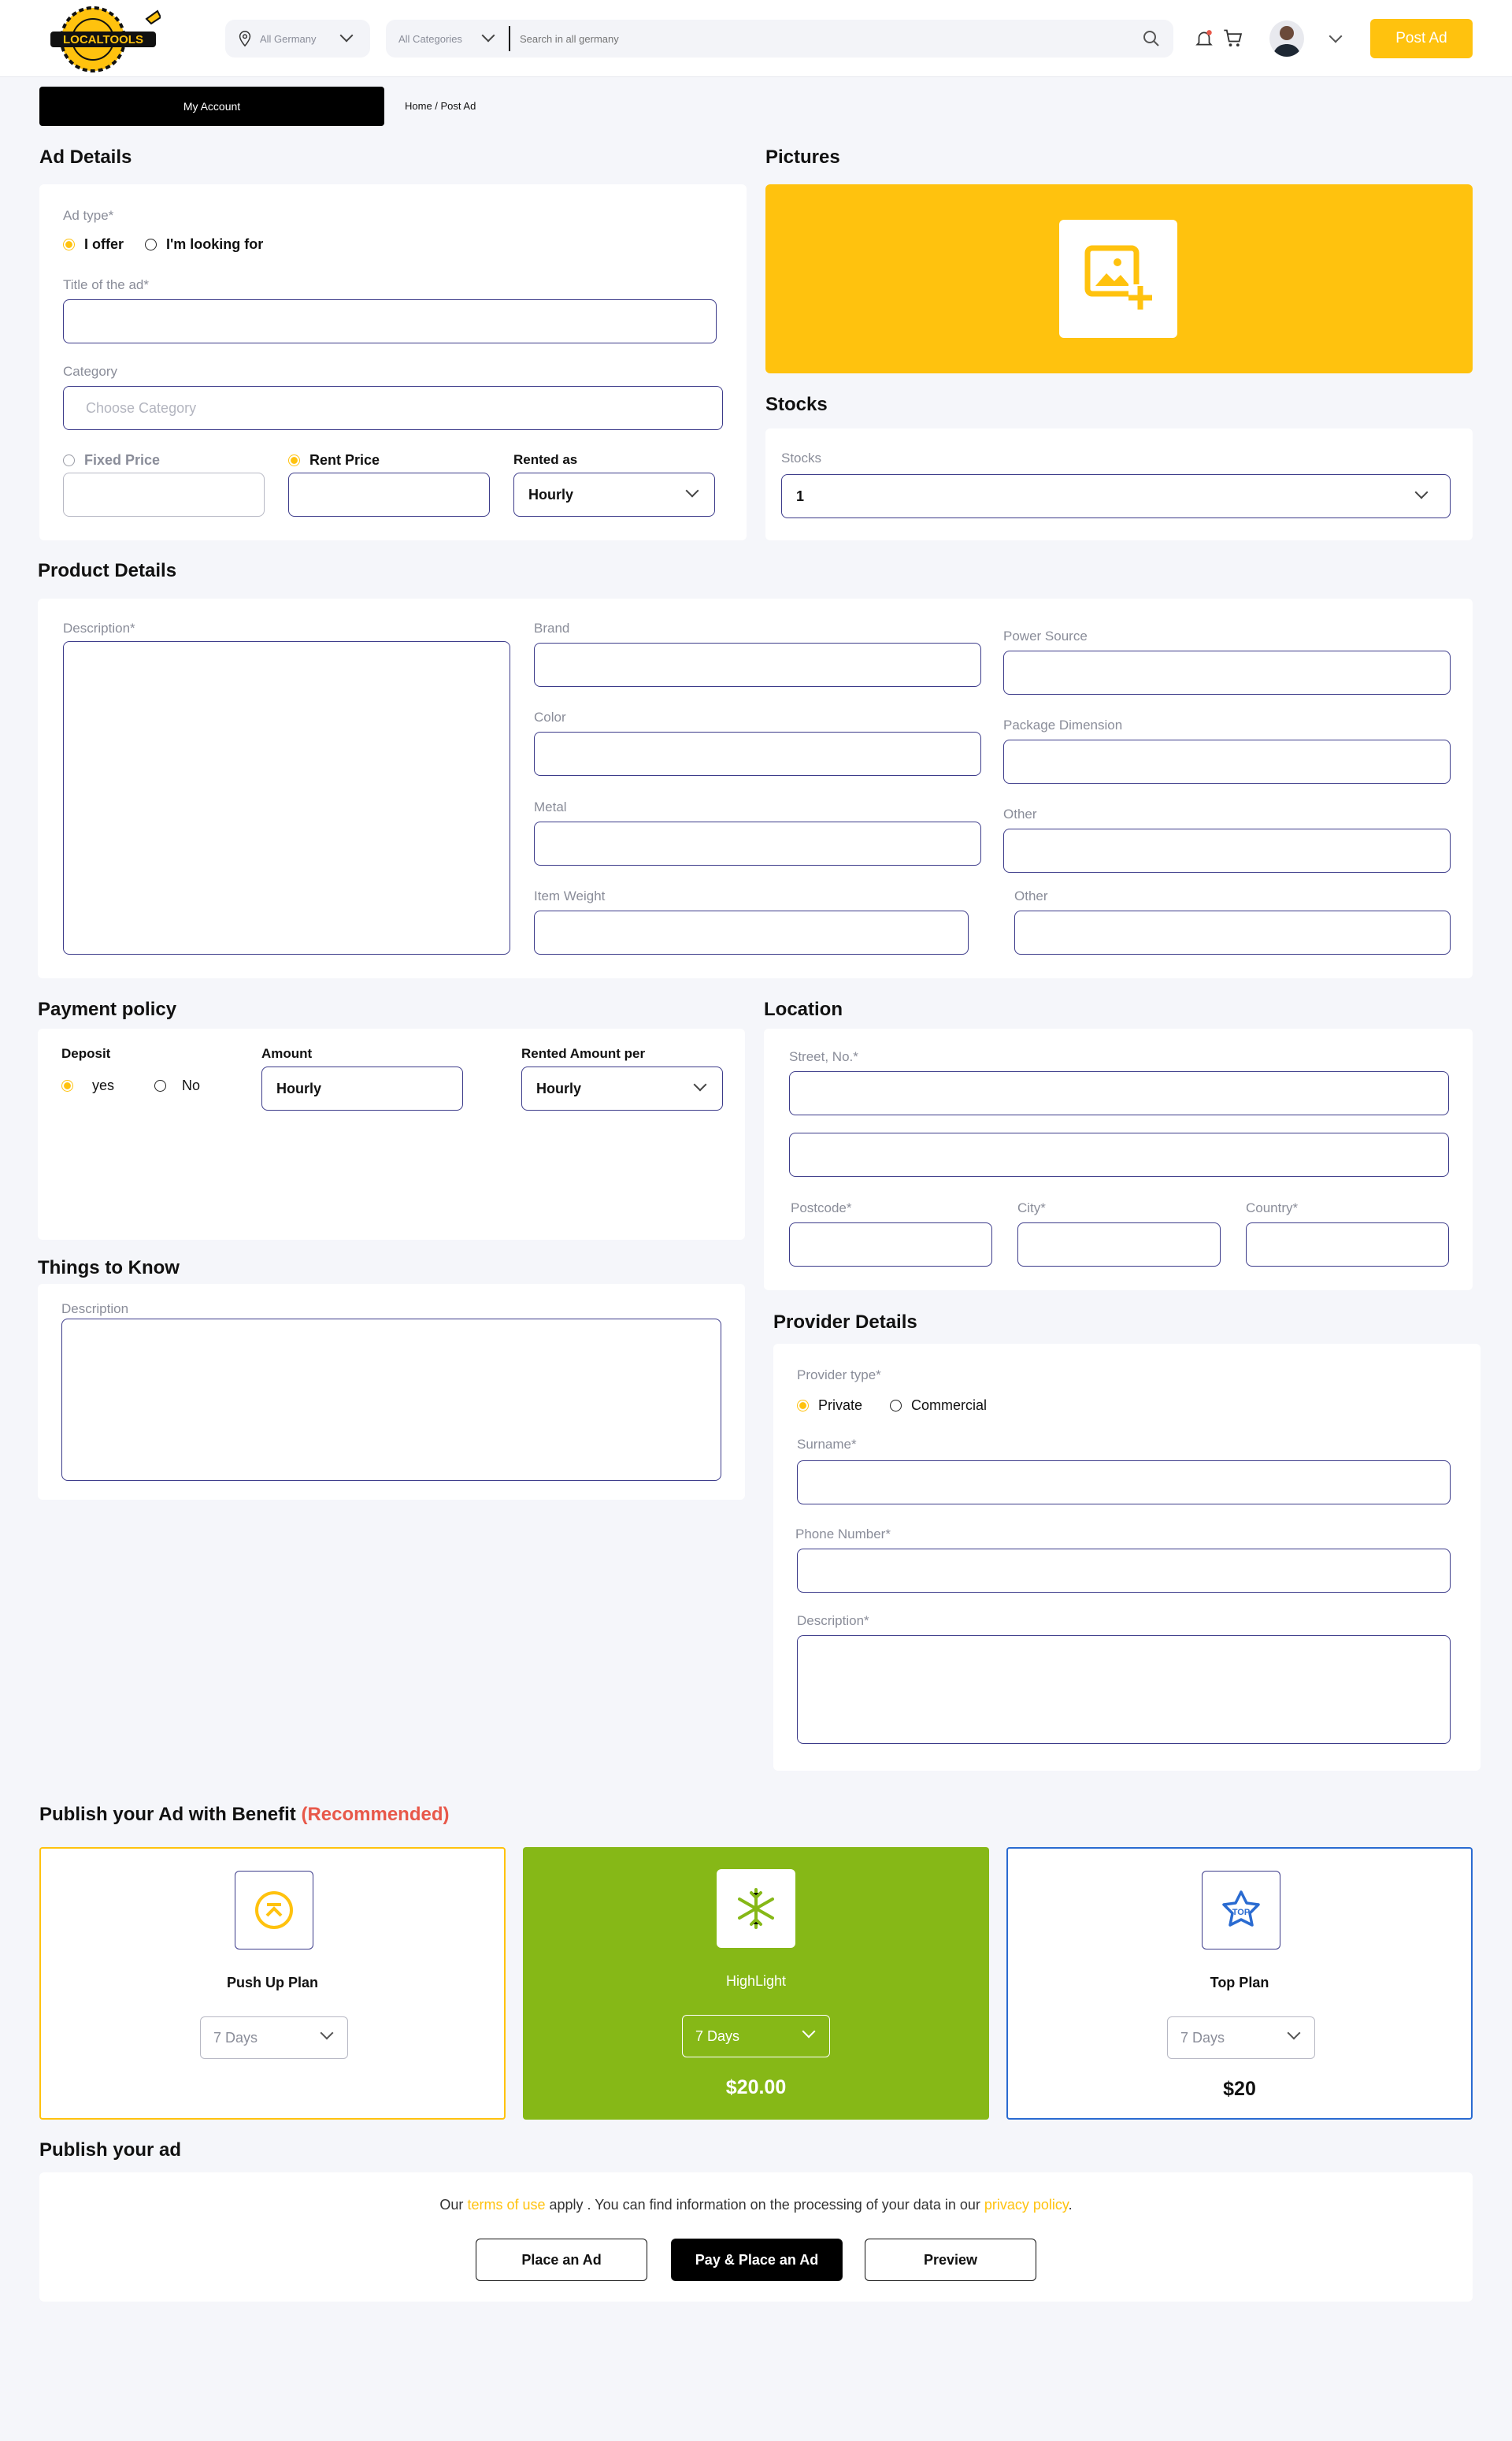 Image resolution: width=1512 pixels, height=2441 pixels. I want to click on radio-fixed-price: Fixed Price, so click(111, 460).